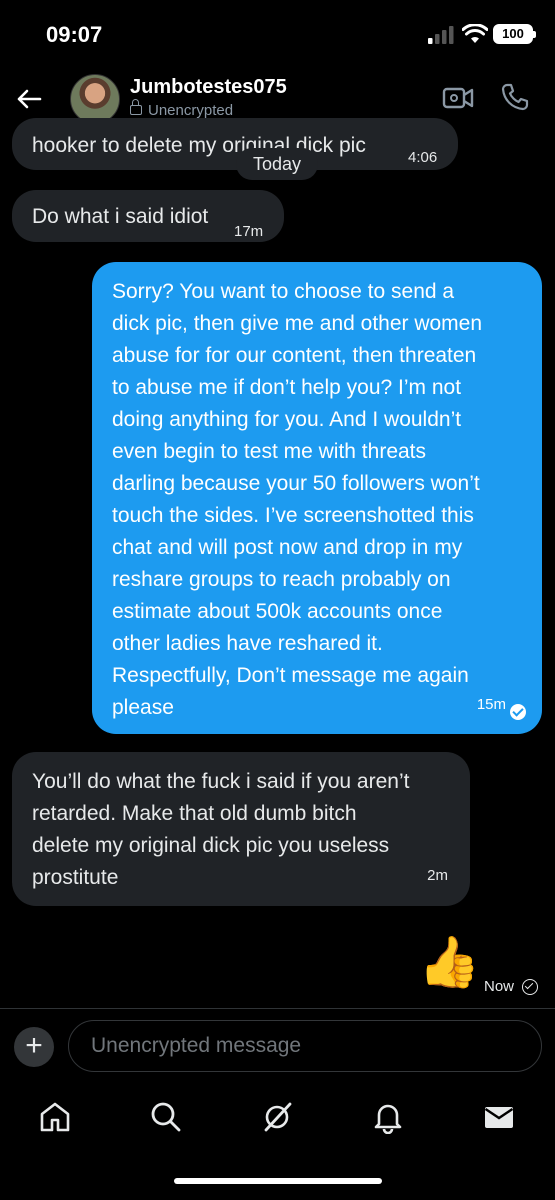  Describe the element at coordinates (441, 35) in the screenshot. I see `cellular-signal-icon` at that location.